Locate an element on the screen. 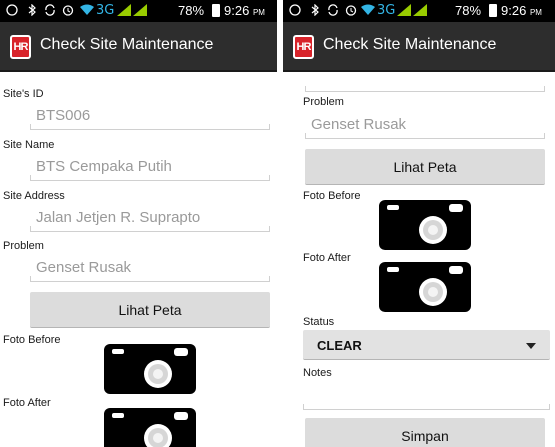 This screenshot has height=447, width=555. site-address-field: Jalan Jetjen R. Suprapto is located at coordinates (150, 219).